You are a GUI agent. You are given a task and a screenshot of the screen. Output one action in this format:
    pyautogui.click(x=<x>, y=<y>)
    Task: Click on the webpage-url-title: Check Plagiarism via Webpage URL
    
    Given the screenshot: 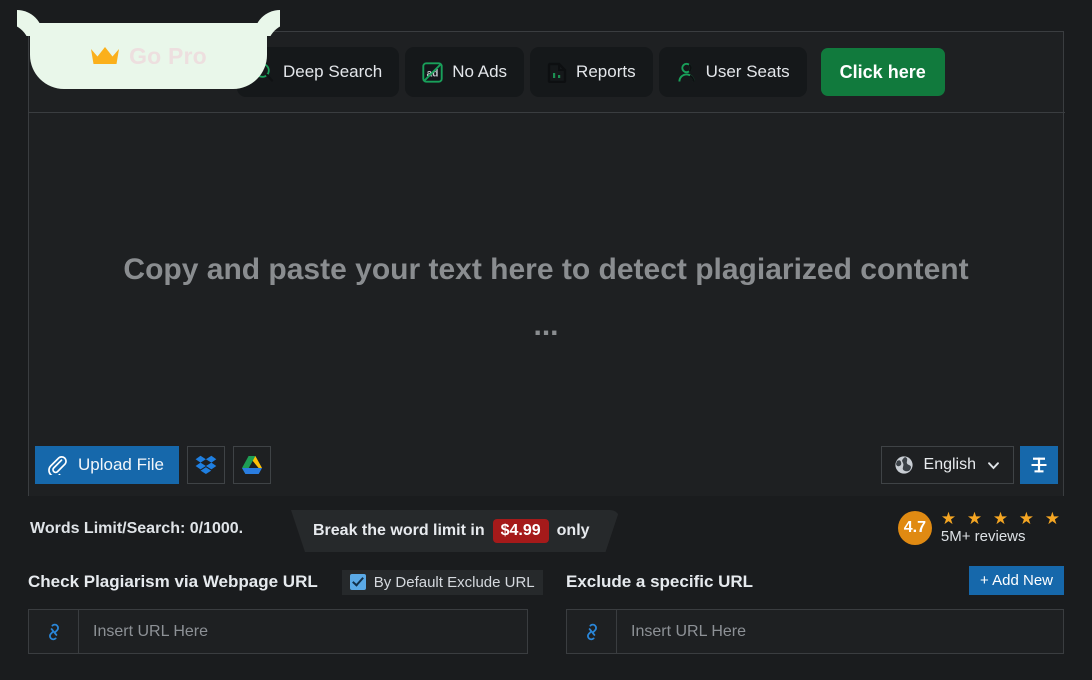 What is the action you would take?
    pyautogui.click(x=173, y=581)
    